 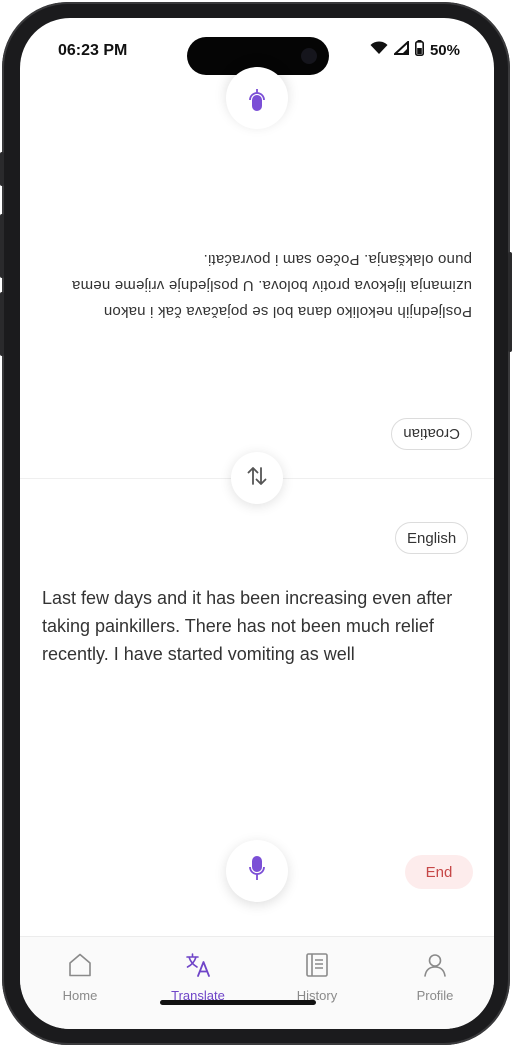 What do you see at coordinates (435, 967) in the screenshot?
I see `profile-icon` at bounding box center [435, 967].